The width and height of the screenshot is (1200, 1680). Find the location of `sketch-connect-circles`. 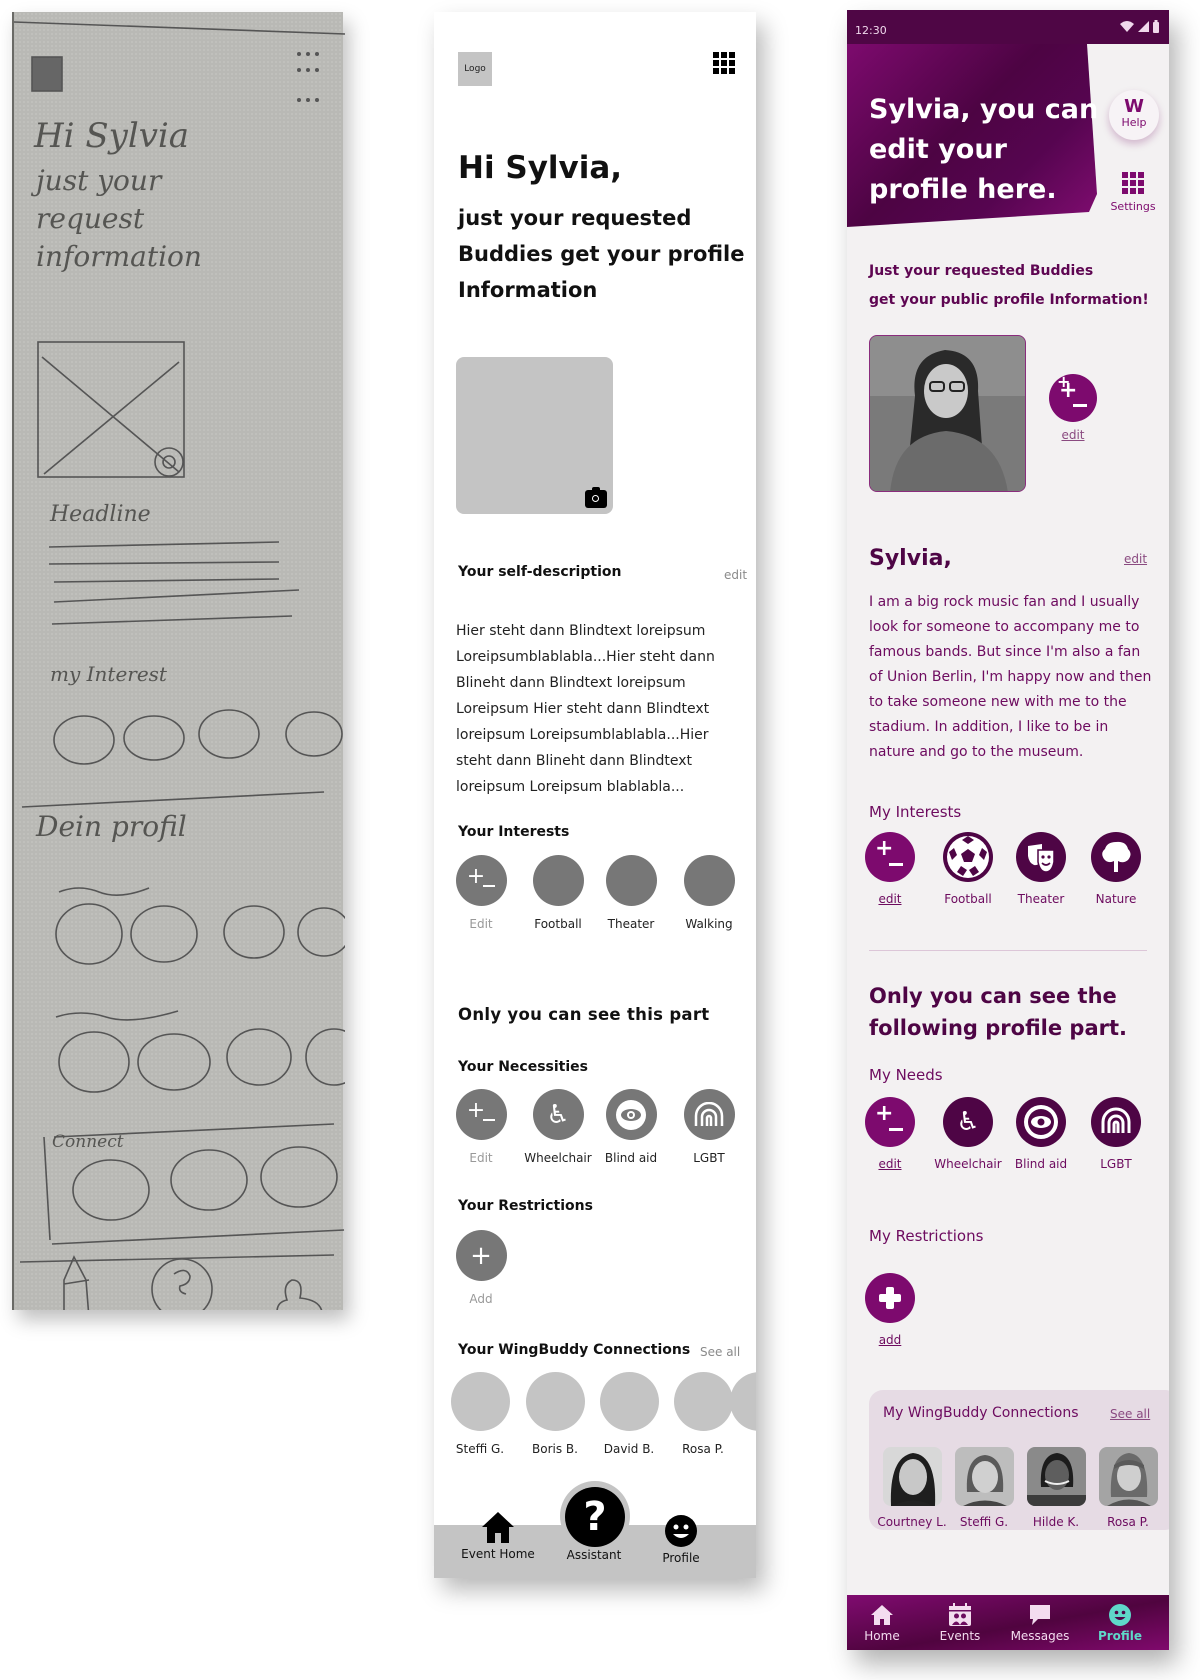

sketch-connect-circles is located at coordinates (205, 1183).